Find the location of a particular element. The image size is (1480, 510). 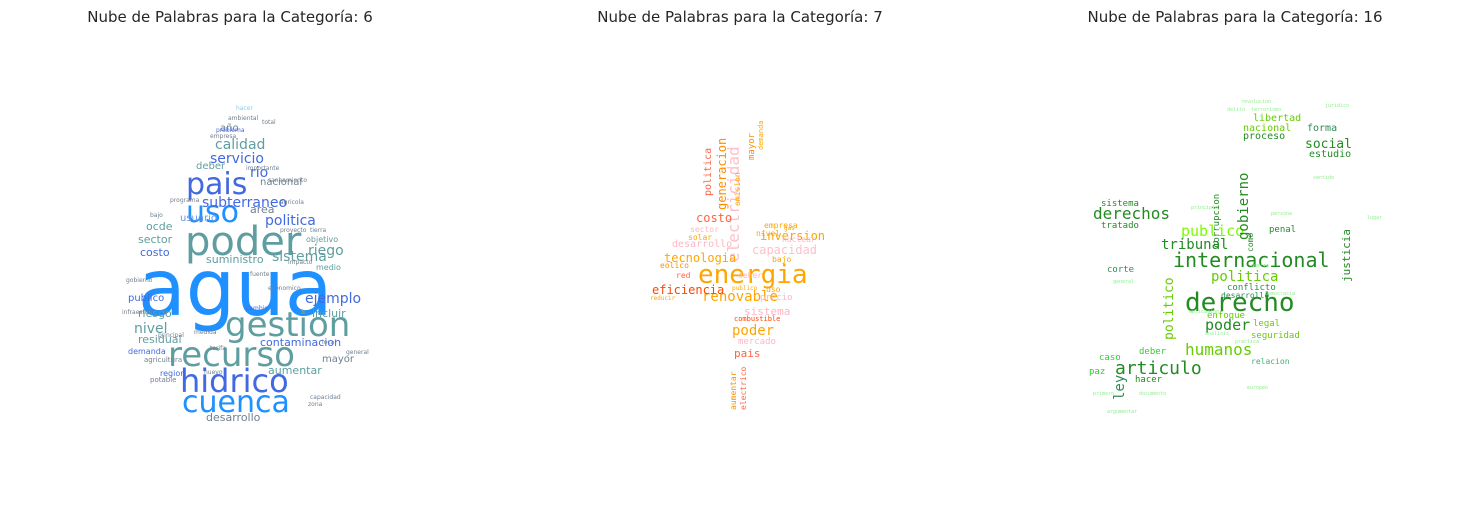

cloud-word: emision is located at coordinates (737, 189).